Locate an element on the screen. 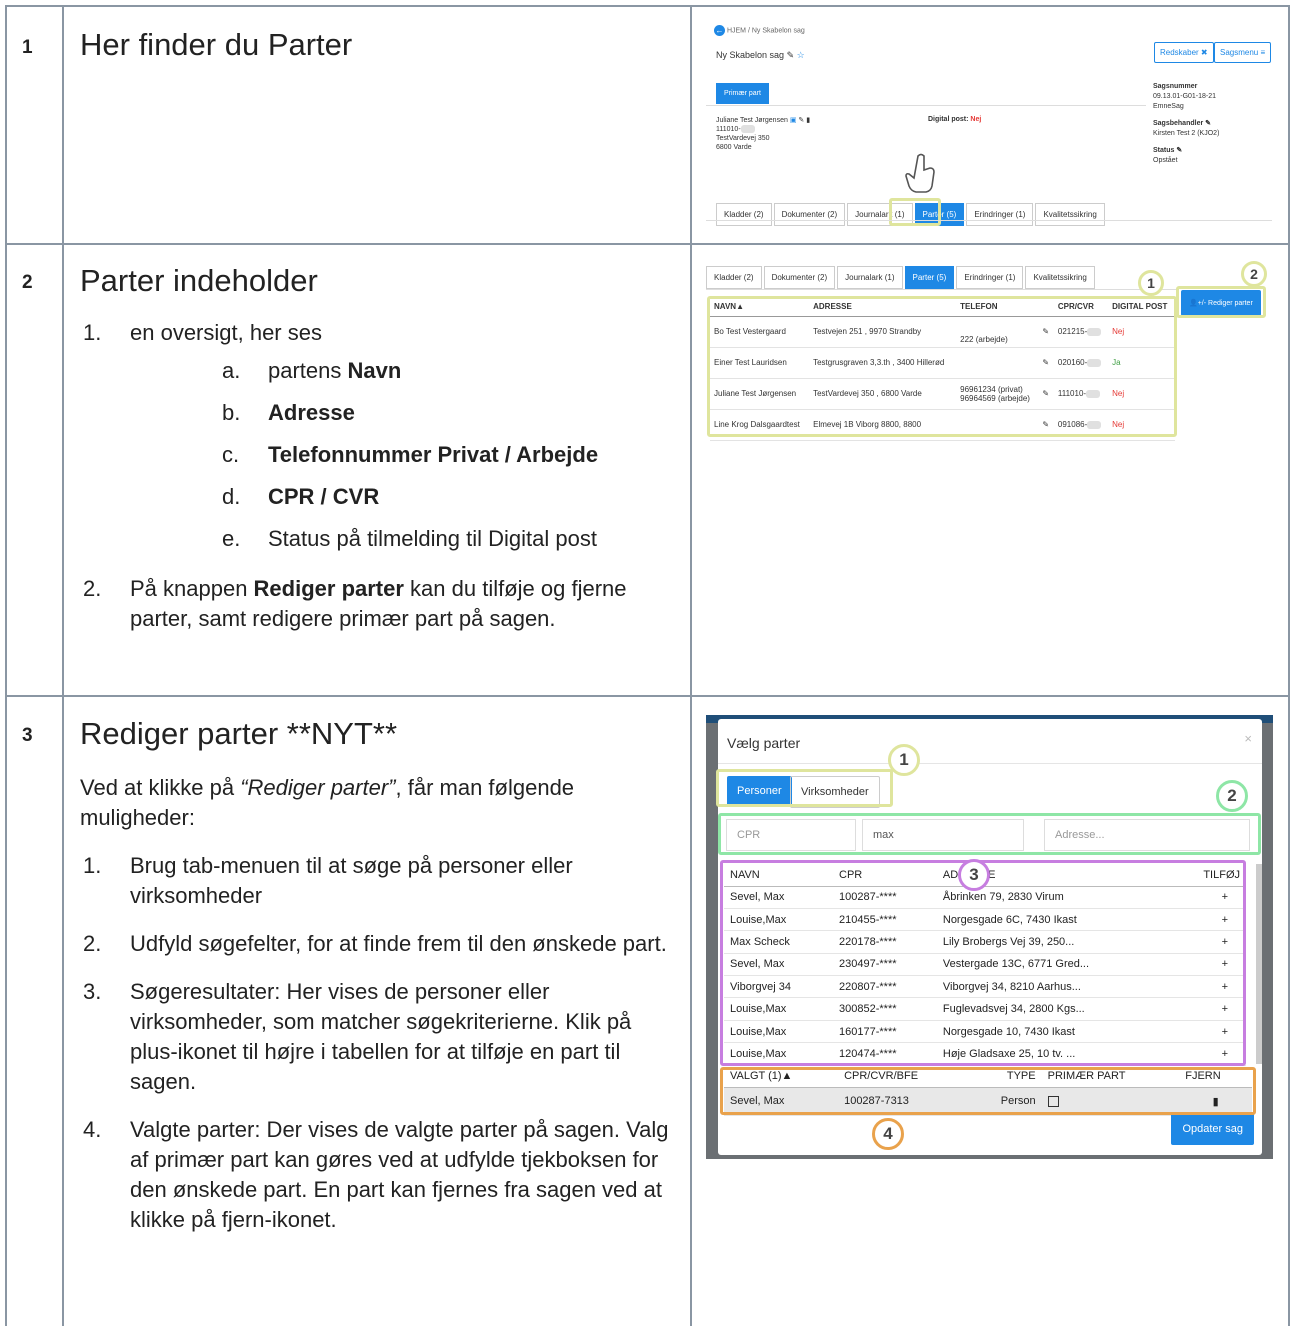 Image resolution: width=1290 pixels, height=1335 pixels. breadcrumb-home: HJEM is located at coordinates (736, 30).